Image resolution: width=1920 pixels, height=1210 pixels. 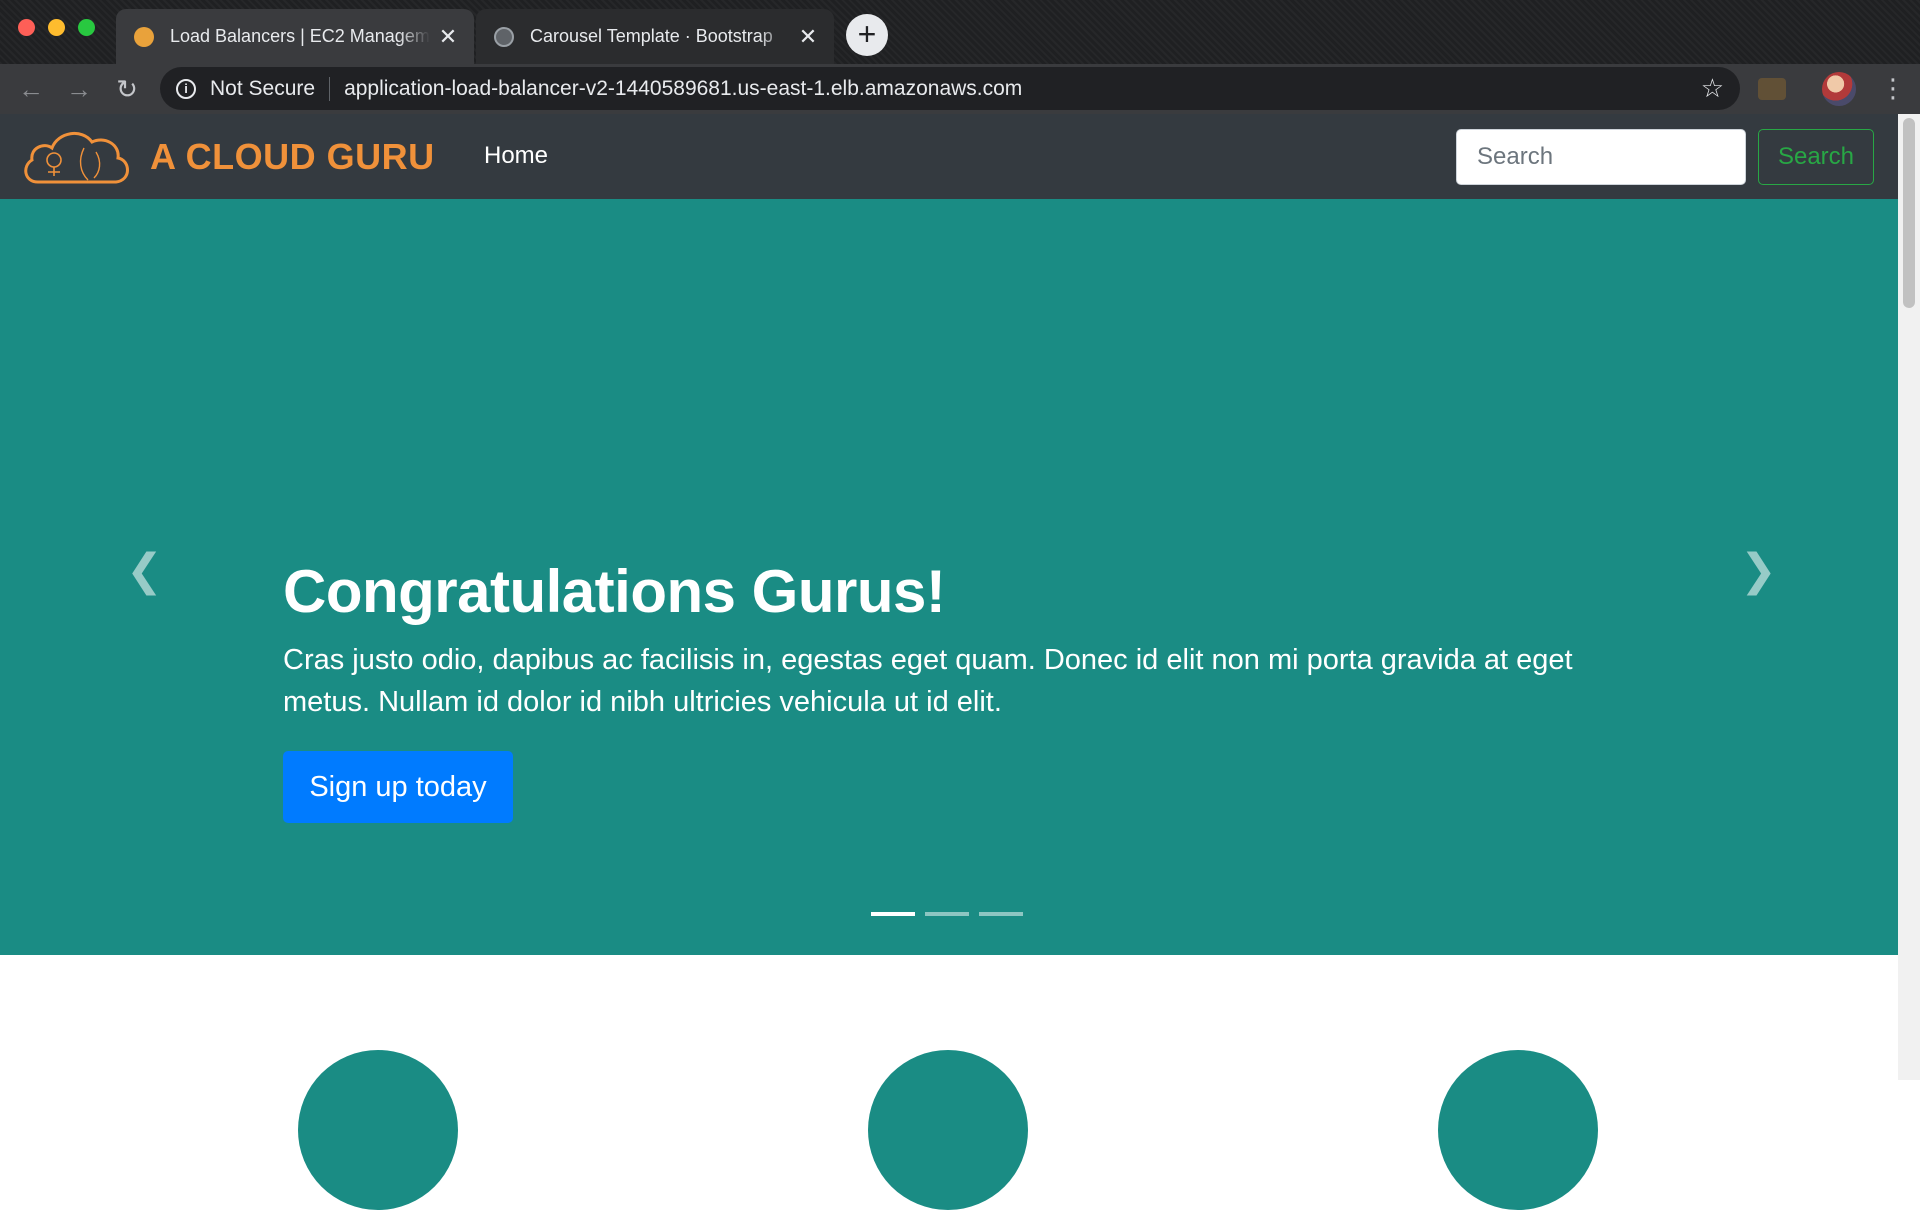 What do you see at coordinates (56, 27) in the screenshot?
I see `window-minimize-button` at bounding box center [56, 27].